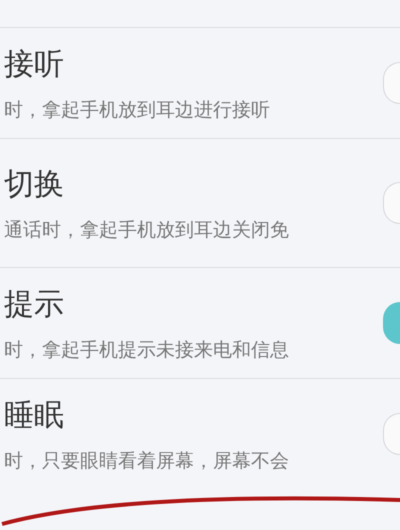 The width and height of the screenshot is (400, 530). What do you see at coordinates (146, 230) in the screenshot?
I see `setting-description: 通话时，拿起手机放到耳边关闭免` at bounding box center [146, 230].